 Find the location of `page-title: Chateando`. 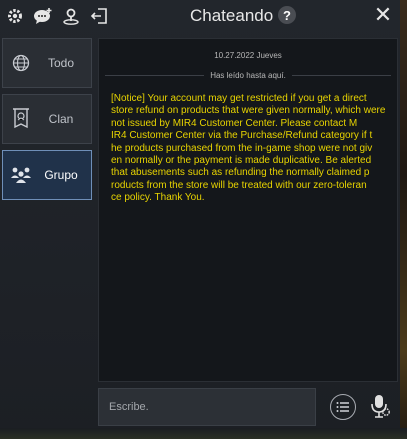

page-title: Chateando is located at coordinates (232, 15).